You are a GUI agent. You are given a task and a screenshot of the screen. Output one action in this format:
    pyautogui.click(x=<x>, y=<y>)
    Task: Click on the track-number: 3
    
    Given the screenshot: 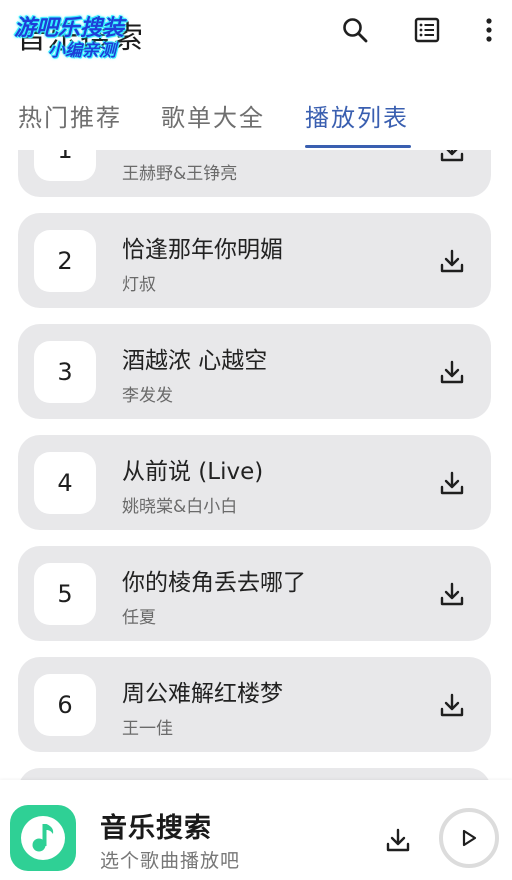 What is the action you would take?
    pyautogui.click(x=65, y=372)
    